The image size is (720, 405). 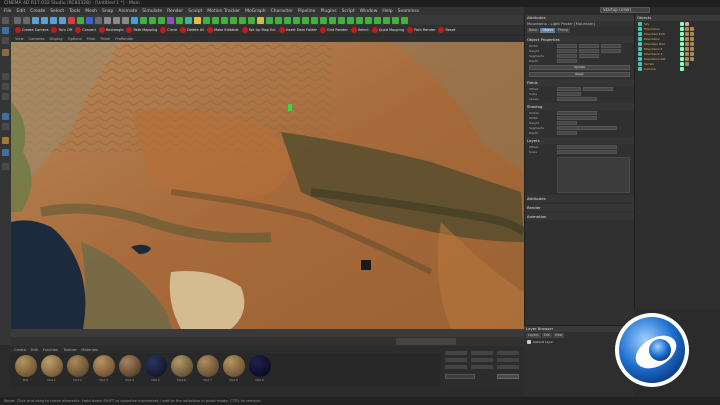 What do you see at coordinates (233, 370) in the screenshot?
I see `material-swatch: Mat.8` at bounding box center [233, 370].